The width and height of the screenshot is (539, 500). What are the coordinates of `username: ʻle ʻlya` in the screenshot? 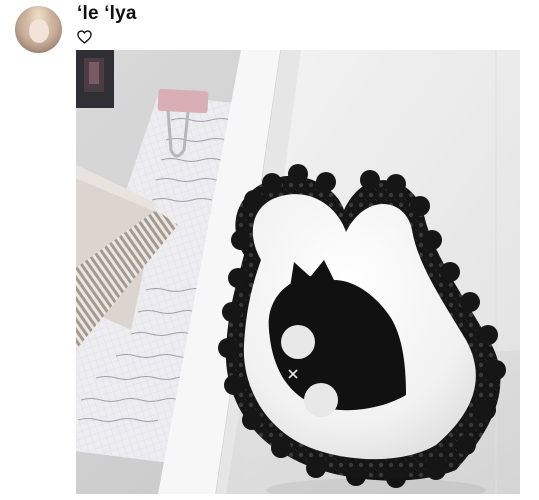 It's located at (107, 14).